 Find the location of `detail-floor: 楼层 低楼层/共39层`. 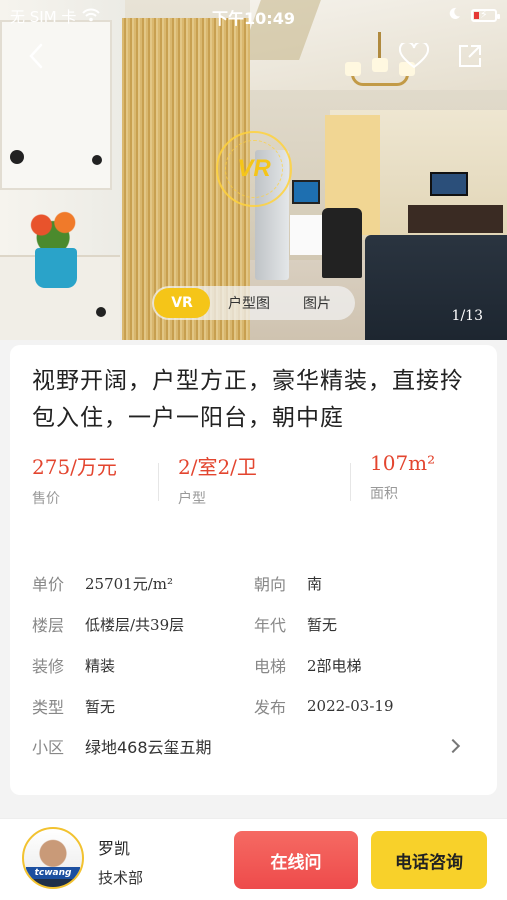

detail-floor: 楼层 低楼层/共39层 is located at coordinates (108, 624).